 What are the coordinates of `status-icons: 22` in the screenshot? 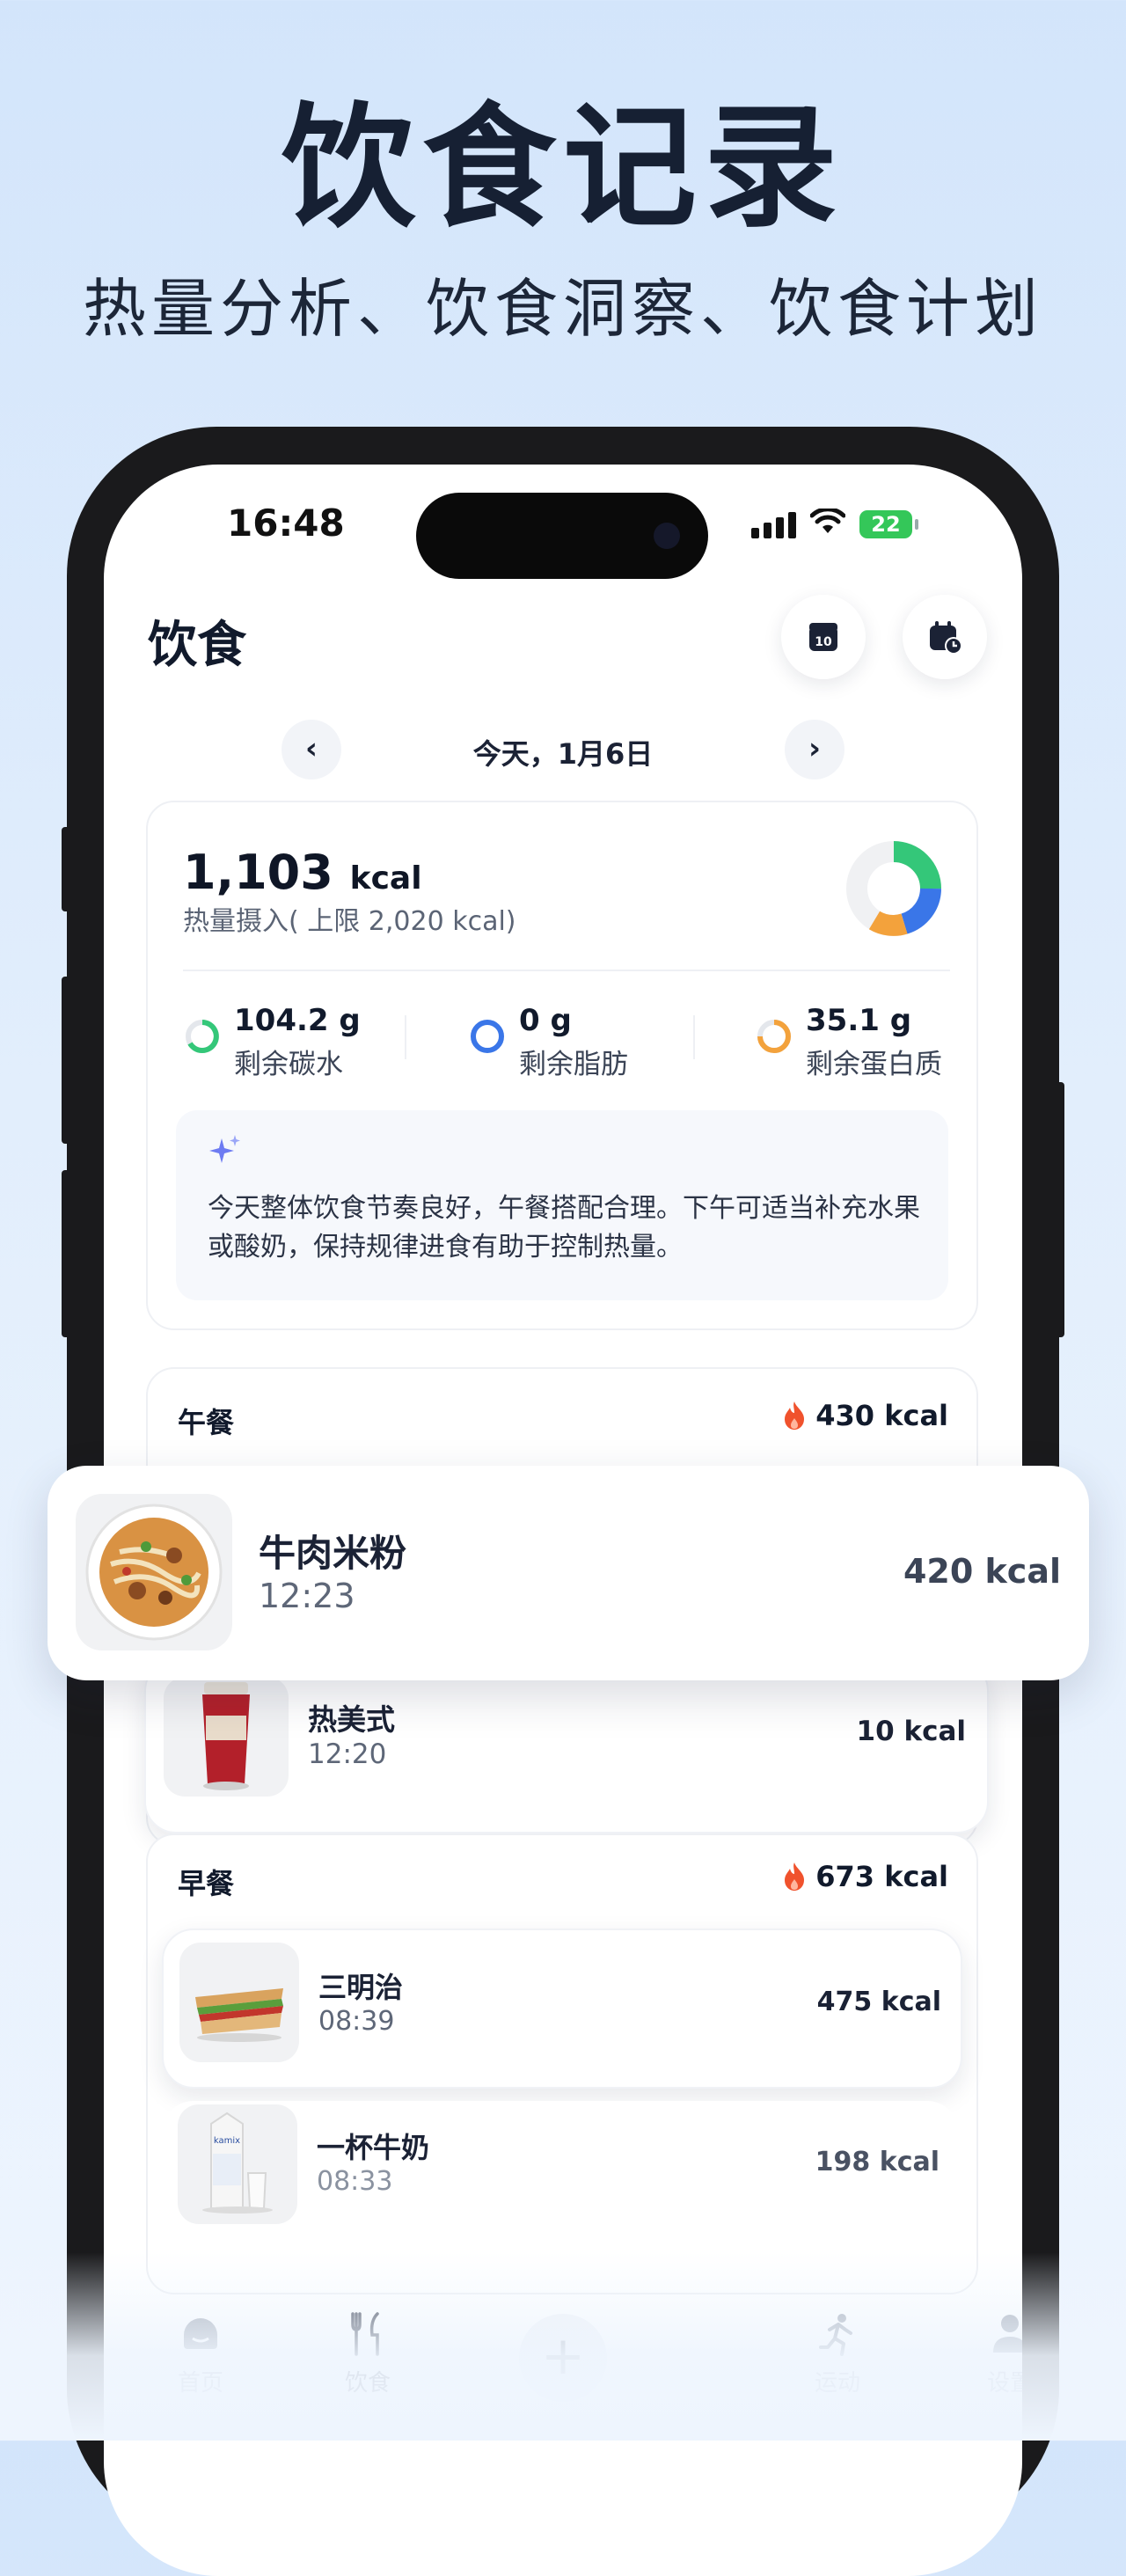 It's located at (834, 523).